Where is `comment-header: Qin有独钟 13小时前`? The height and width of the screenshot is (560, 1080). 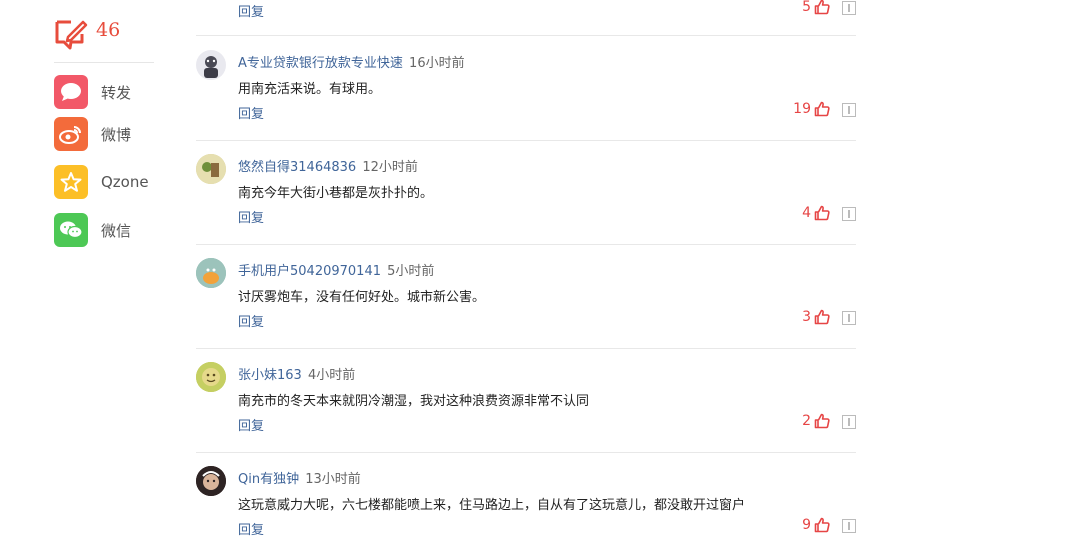 comment-header: Qin有独钟 13小时前 is located at coordinates (299, 477).